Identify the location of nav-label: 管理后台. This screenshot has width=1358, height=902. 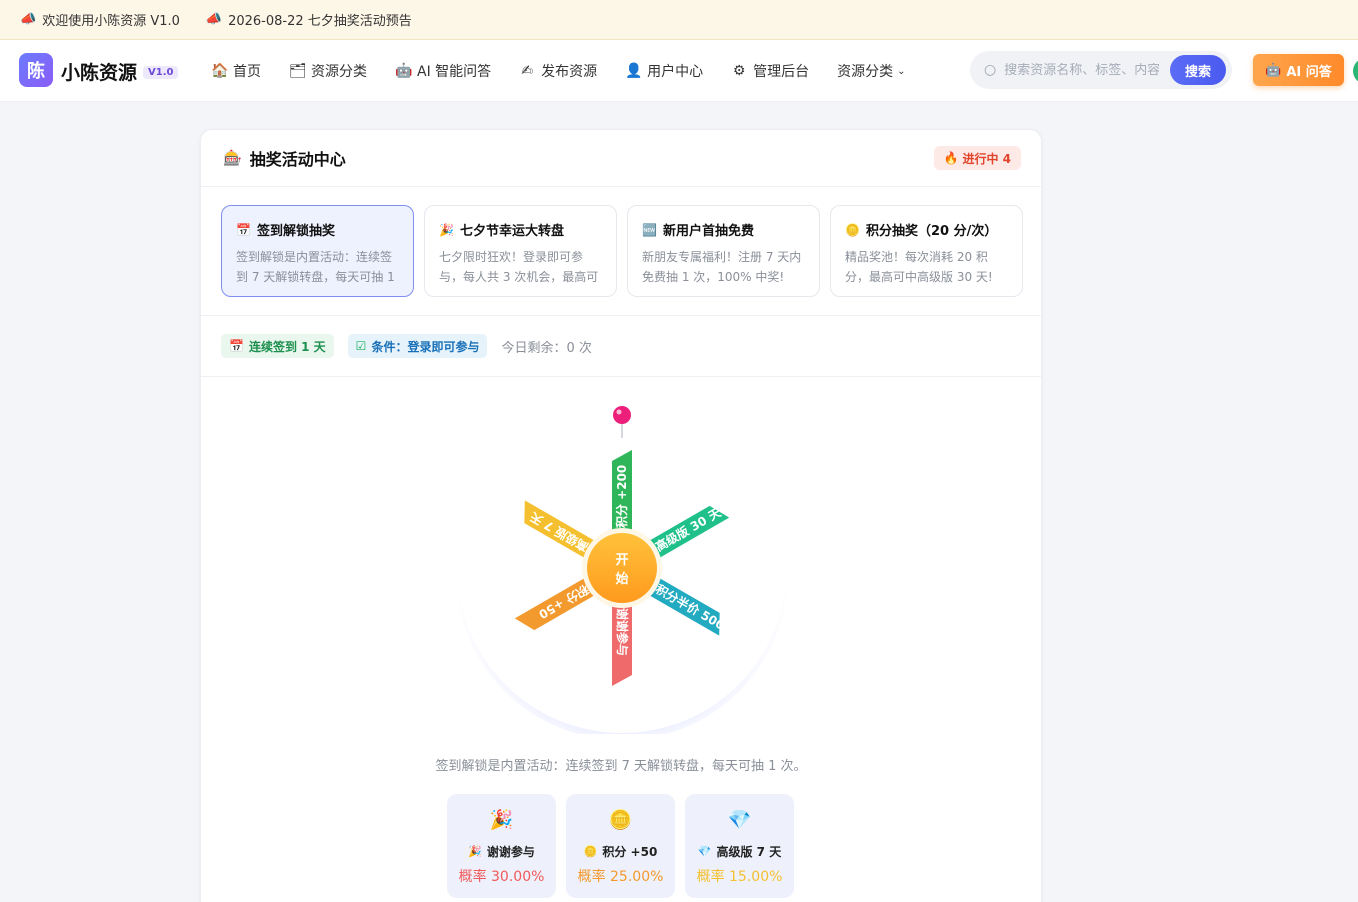
(781, 72).